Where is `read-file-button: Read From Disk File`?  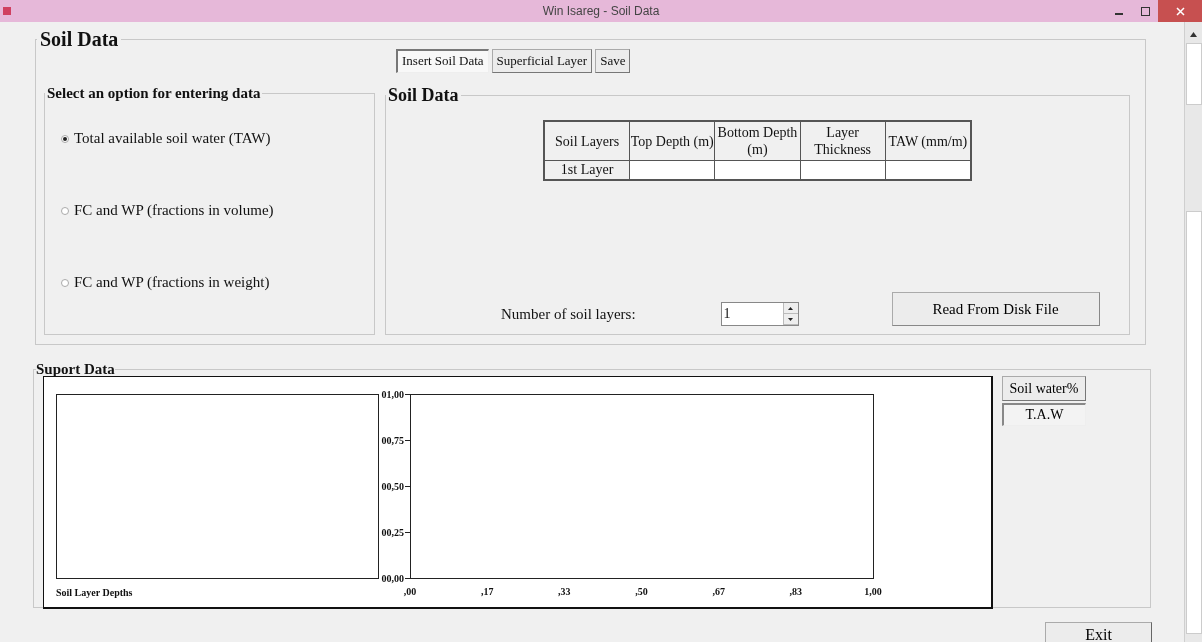 read-file-button: Read From Disk File is located at coordinates (995, 309).